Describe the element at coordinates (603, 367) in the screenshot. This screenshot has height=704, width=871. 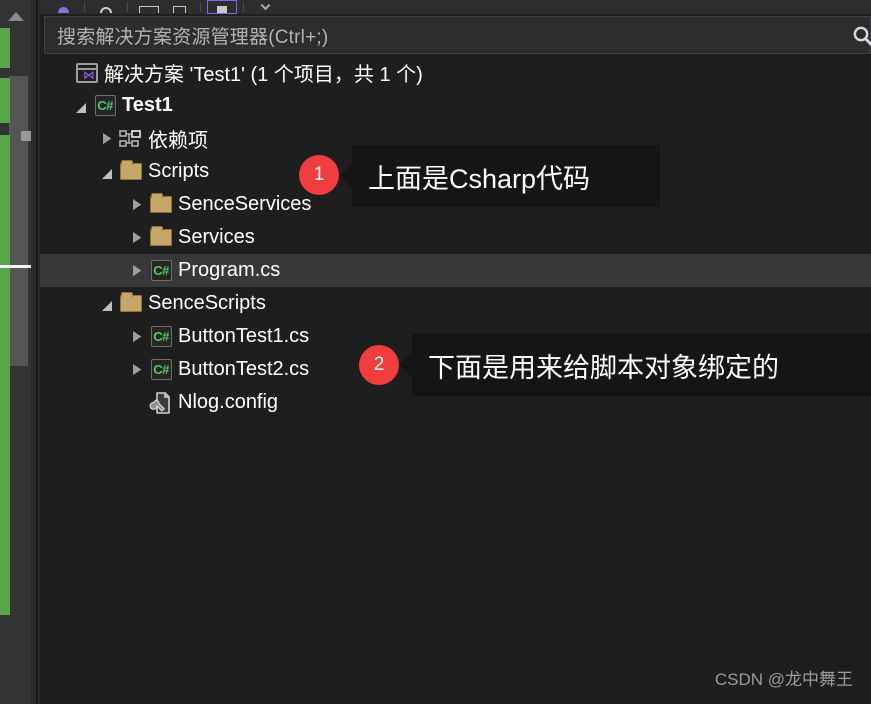
I see `callout-text: 下面是用来给脚本对象绑定的` at that location.